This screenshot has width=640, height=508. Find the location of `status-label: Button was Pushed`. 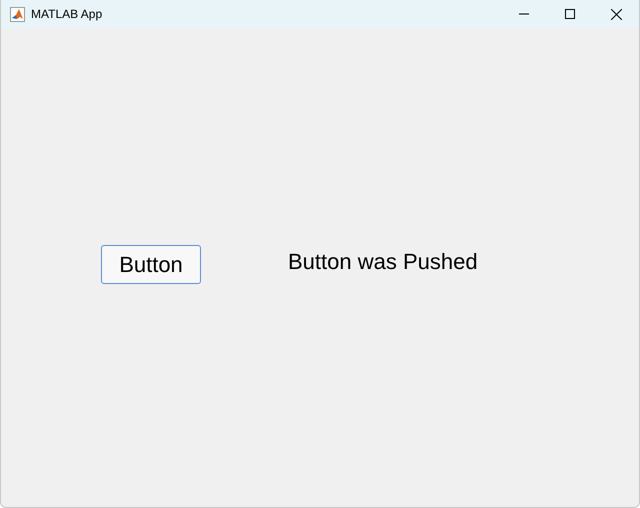

status-label: Button was Pushed is located at coordinates (383, 261).